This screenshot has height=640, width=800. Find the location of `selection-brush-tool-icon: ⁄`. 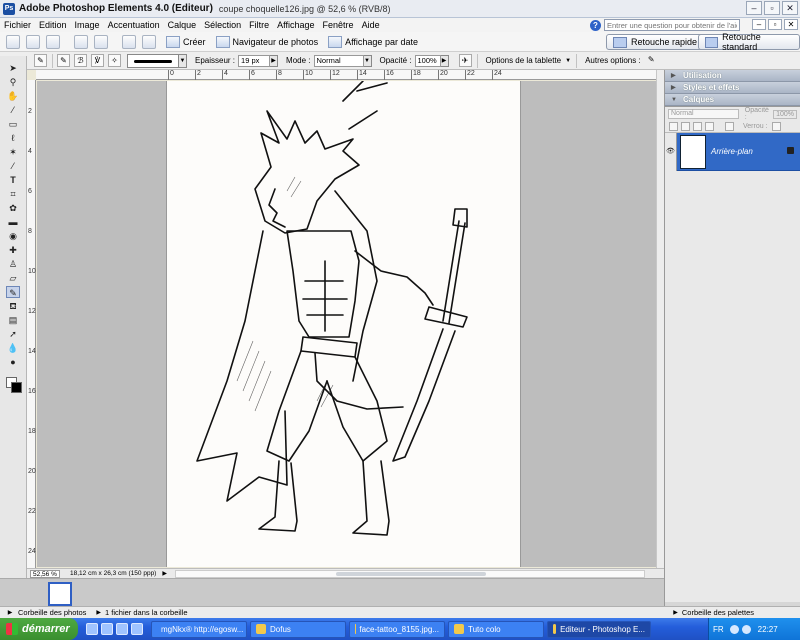

selection-brush-tool-icon: ⁄ is located at coordinates (13, 166).